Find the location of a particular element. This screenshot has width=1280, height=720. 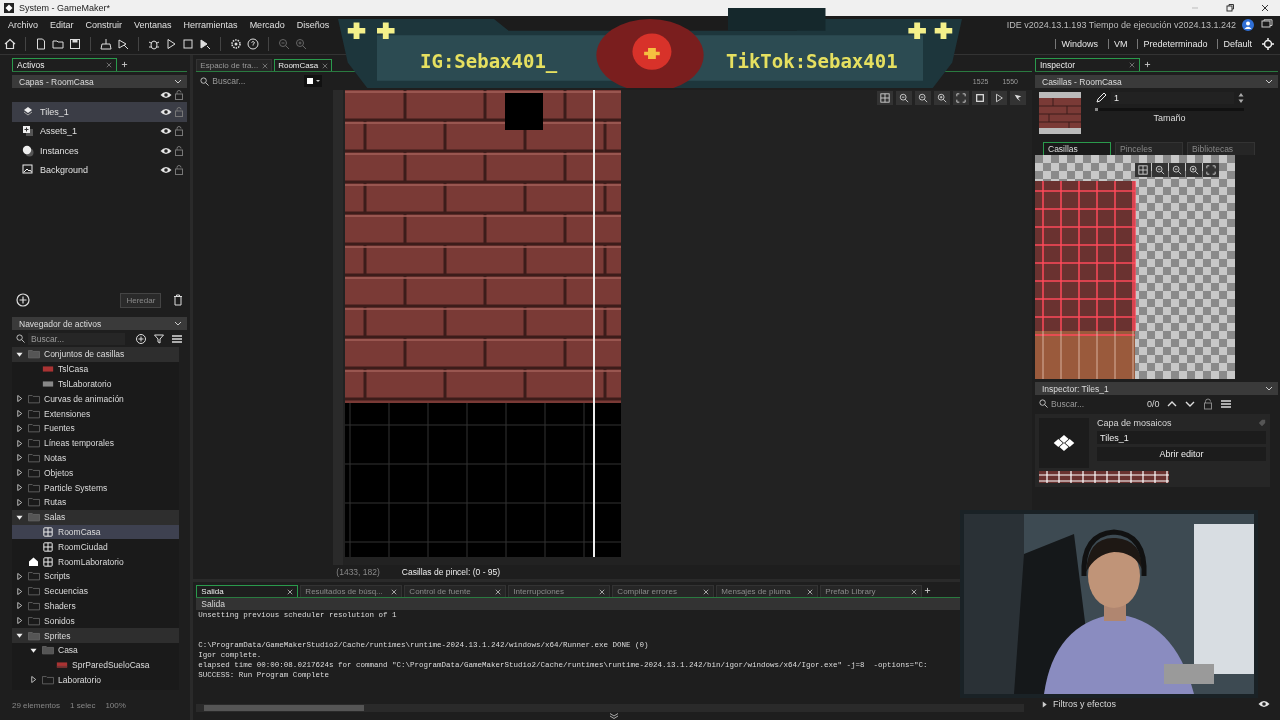

tree-item: SprParedSueloCasa is located at coordinates (96, 665).